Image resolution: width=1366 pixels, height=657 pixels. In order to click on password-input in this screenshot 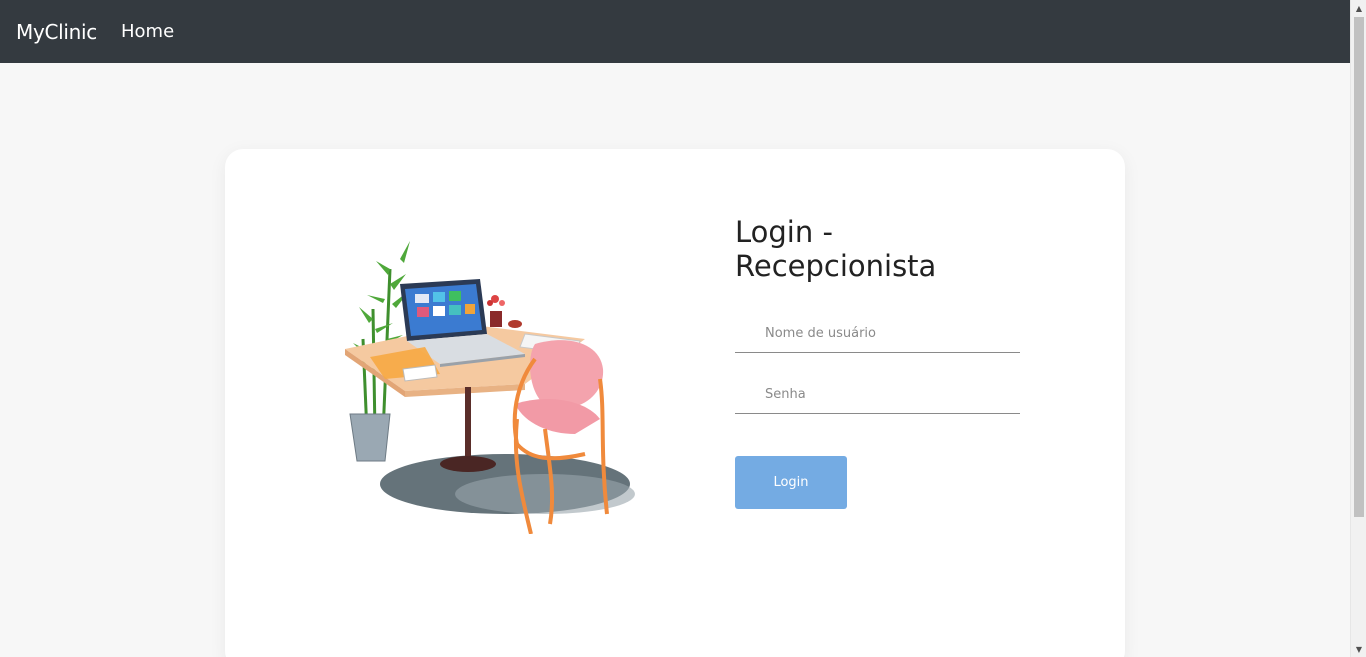, I will do `click(877, 391)`.